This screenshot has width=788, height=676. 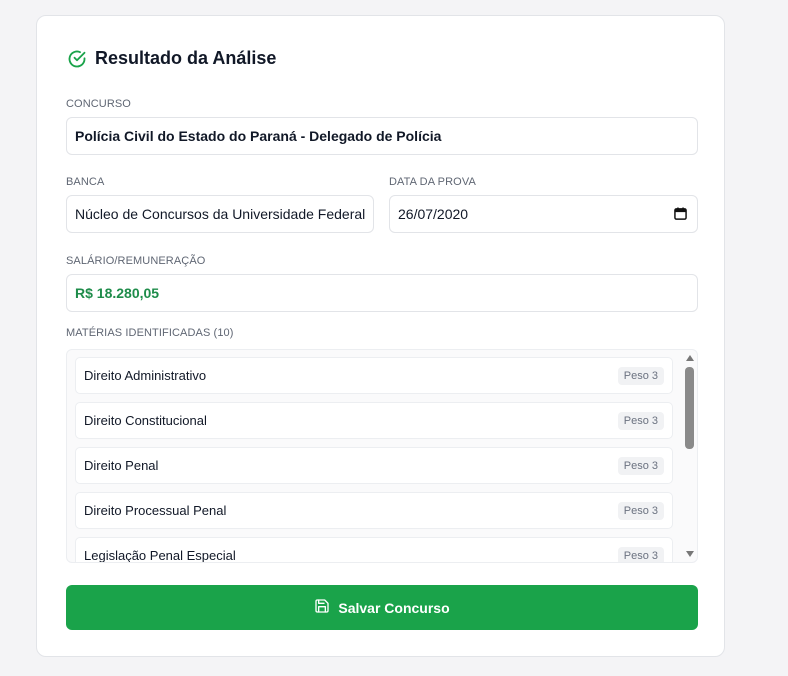 I want to click on title-row: Resultado da Análise, so click(x=171, y=58).